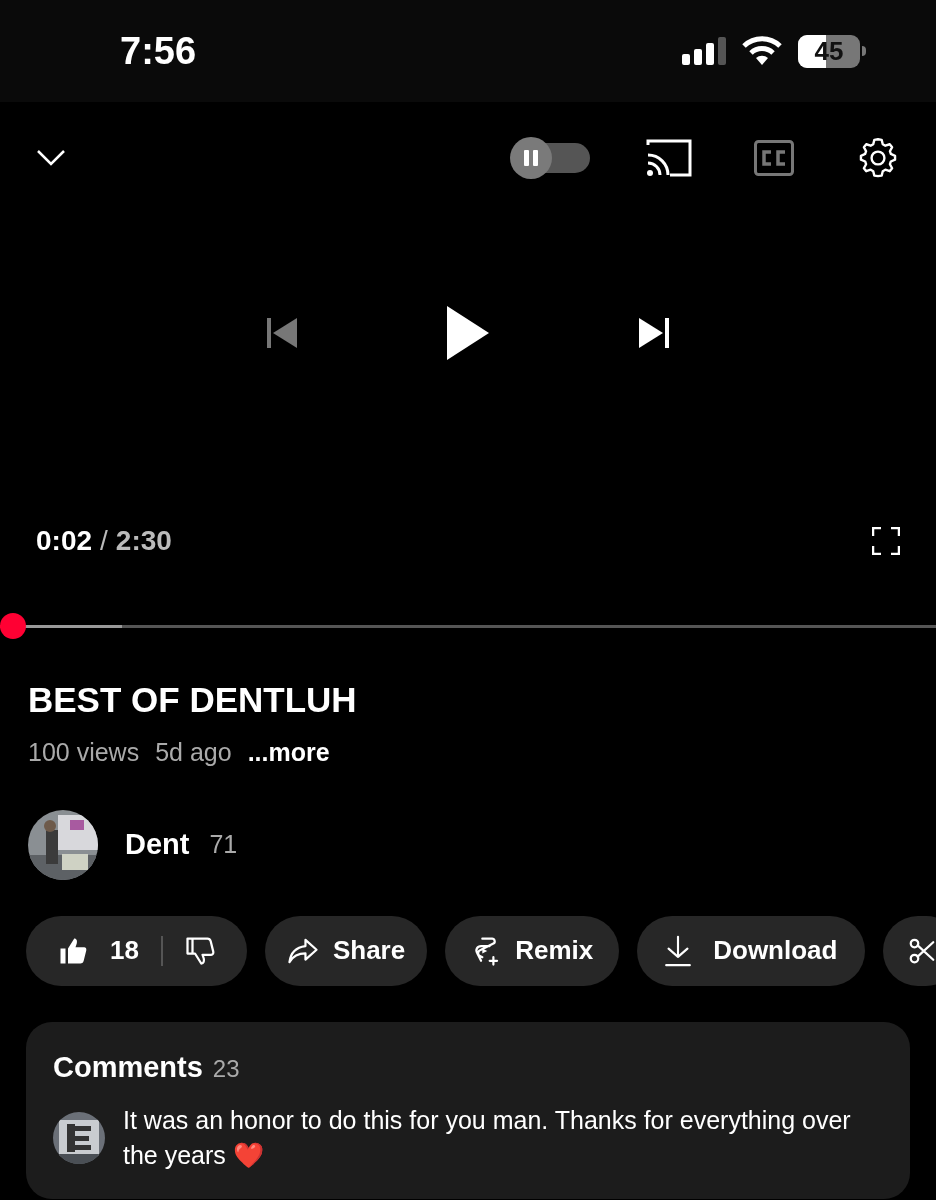 This screenshot has height=1200, width=936. Describe the element at coordinates (669, 158) in the screenshot. I see `cast-icon` at that location.